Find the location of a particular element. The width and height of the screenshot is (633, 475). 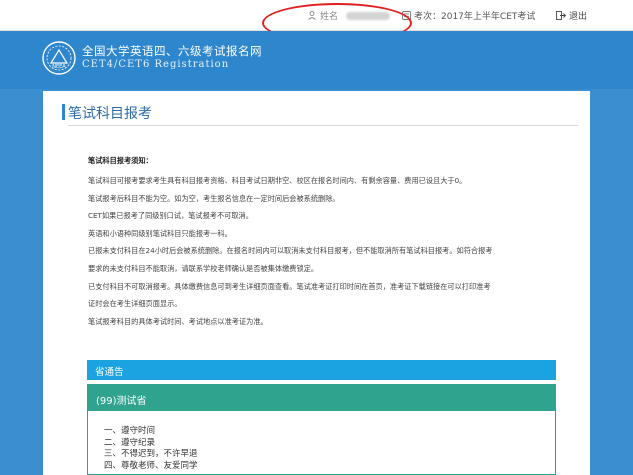

exam-session: 考次：2017年上半年CET考试 is located at coordinates (468, 15).